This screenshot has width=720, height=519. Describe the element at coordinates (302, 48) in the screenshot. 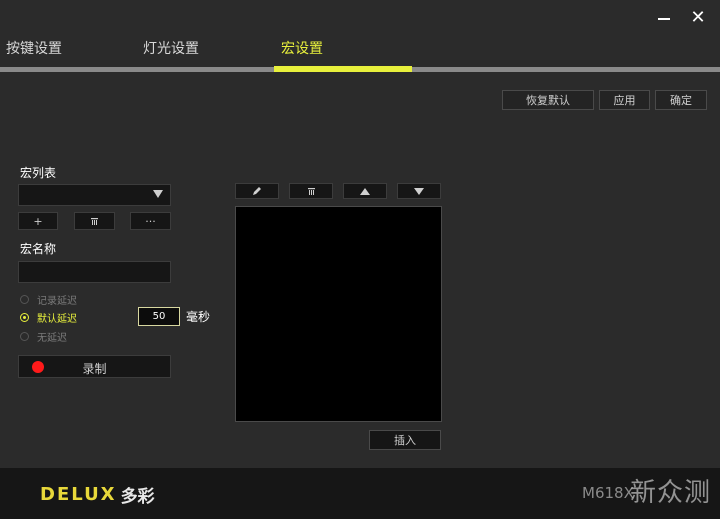

I see `tab-macro-settings: 宏设置` at that location.